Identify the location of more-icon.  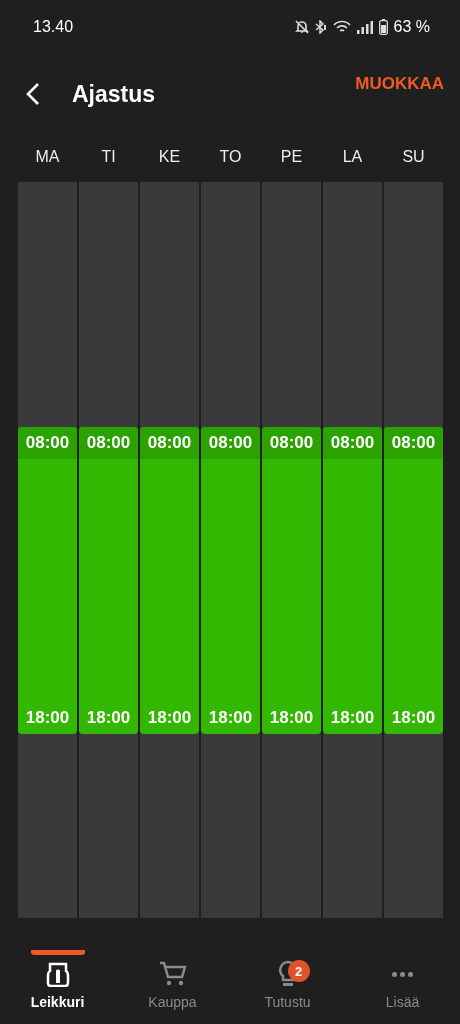
(402, 974).